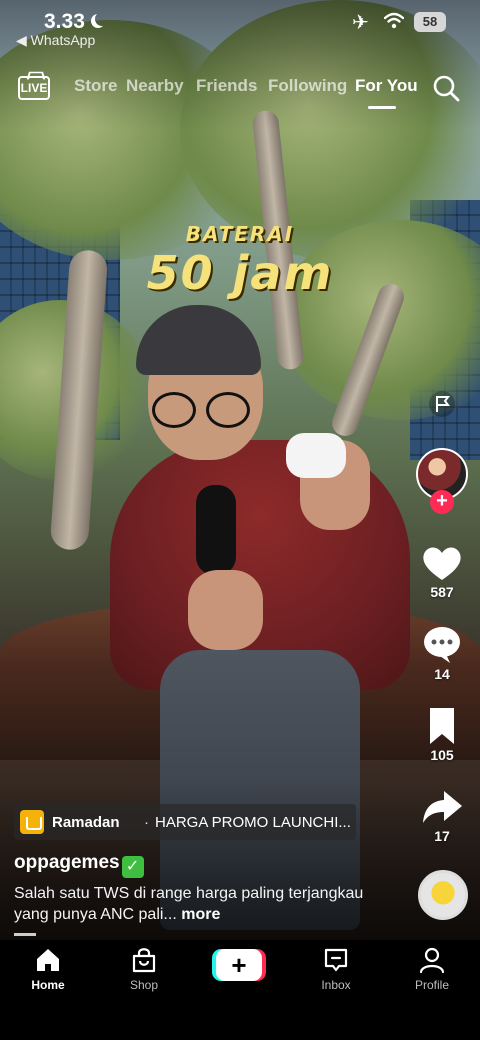  What do you see at coordinates (442, 644) in the screenshot?
I see `comment-icon` at bounding box center [442, 644].